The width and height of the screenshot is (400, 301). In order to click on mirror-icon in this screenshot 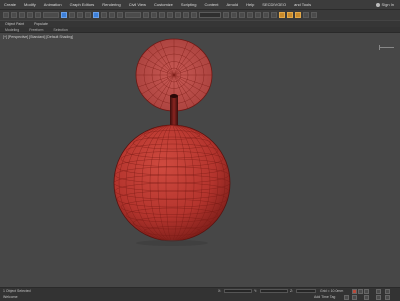, I will do `click(226, 15)`.